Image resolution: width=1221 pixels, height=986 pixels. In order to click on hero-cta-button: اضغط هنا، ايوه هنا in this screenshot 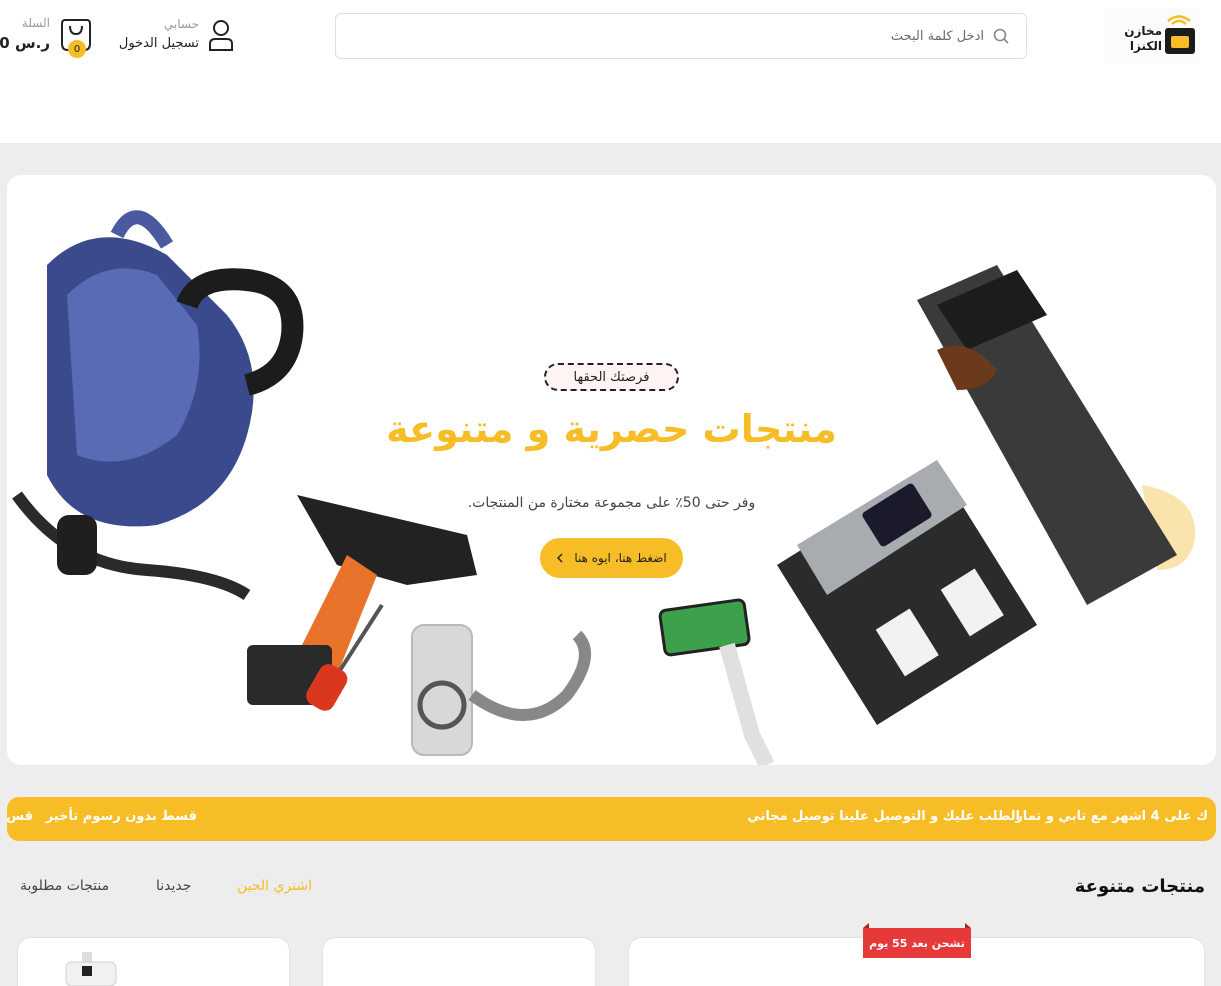, I will do `click(611, 558)`.